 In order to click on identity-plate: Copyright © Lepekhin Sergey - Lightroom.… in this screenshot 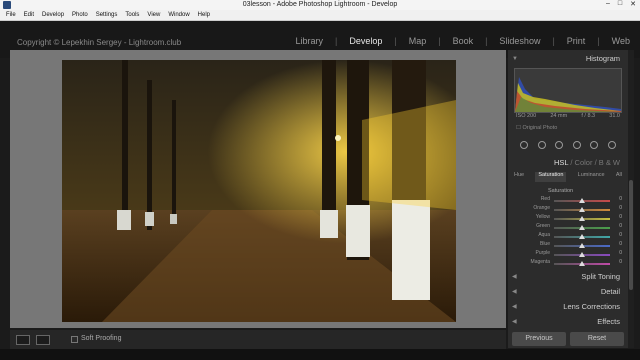, I will do `click(99, 42)`.